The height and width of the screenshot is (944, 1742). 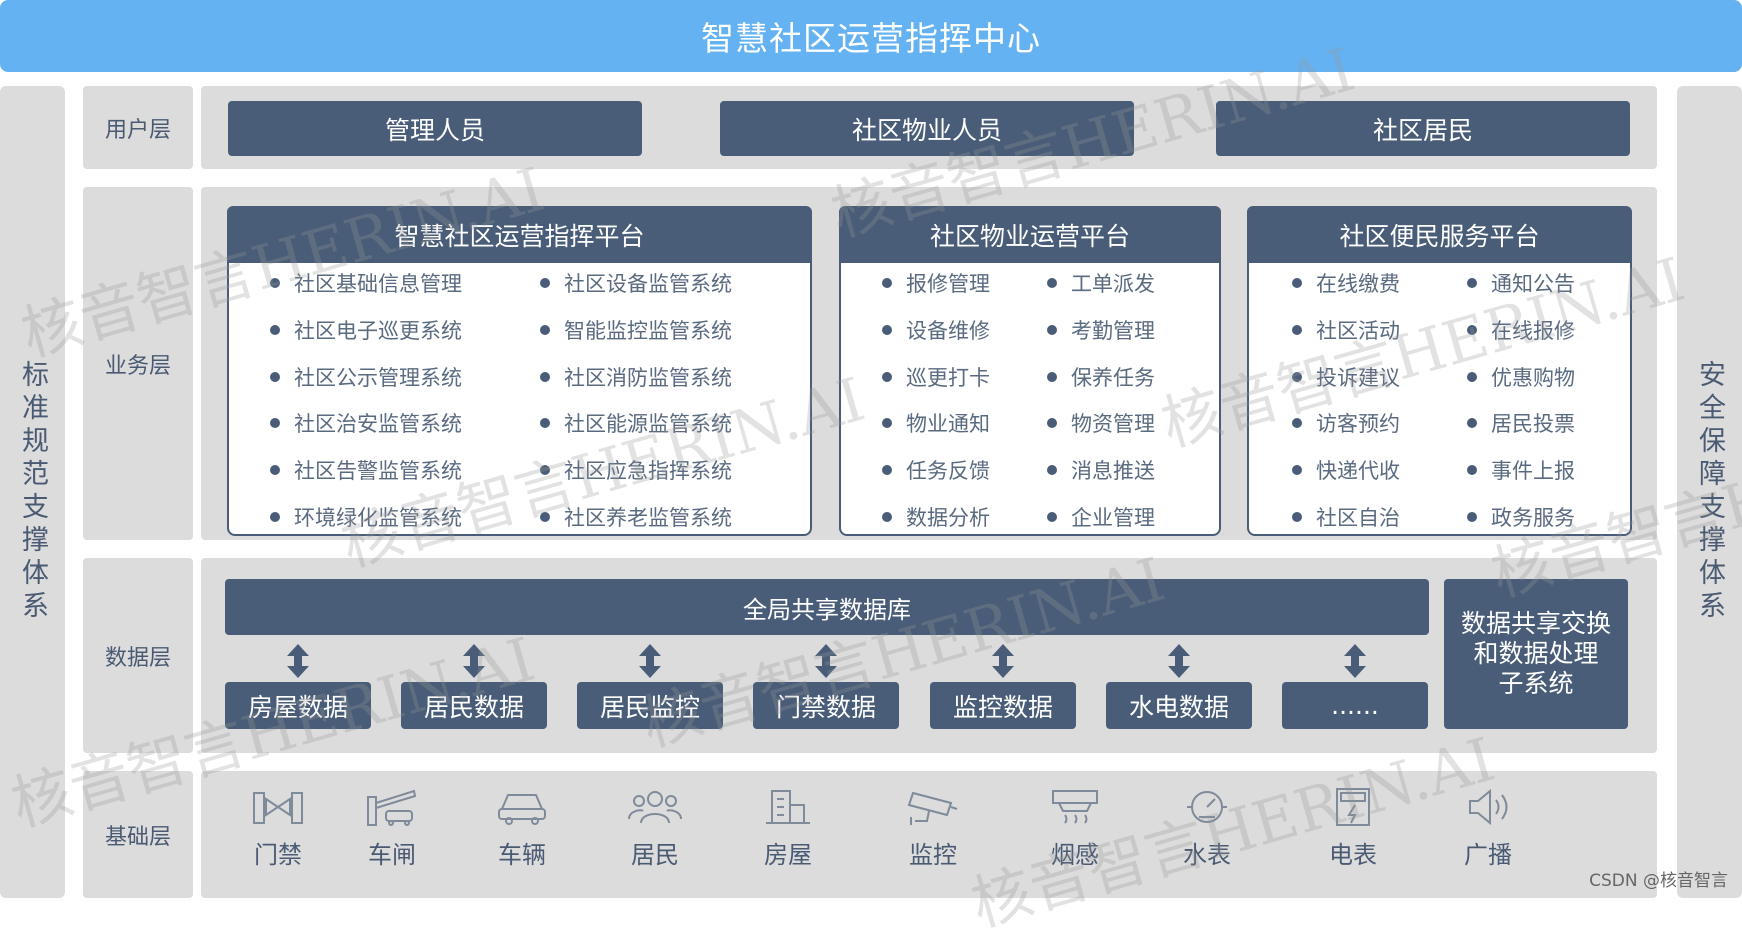 I want to click on gate-icon, so click(x=278, y=808).